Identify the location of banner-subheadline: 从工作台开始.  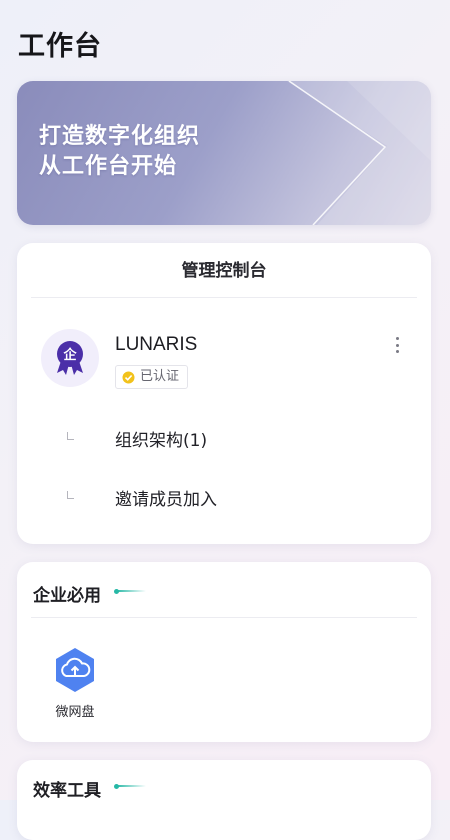
(108, 166).